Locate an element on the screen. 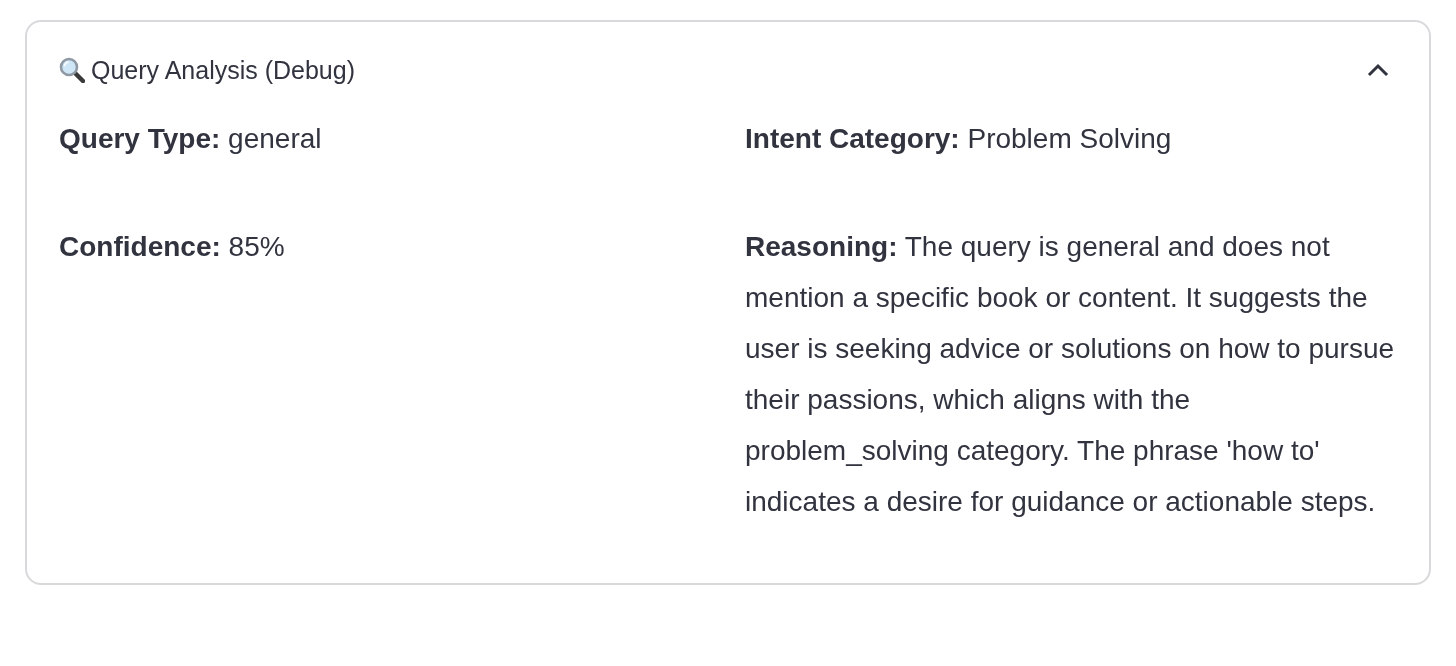 The height and width of the screenshot is (666, 1456). field-text: Confidence: 85% is located at coordinates (172, 247).